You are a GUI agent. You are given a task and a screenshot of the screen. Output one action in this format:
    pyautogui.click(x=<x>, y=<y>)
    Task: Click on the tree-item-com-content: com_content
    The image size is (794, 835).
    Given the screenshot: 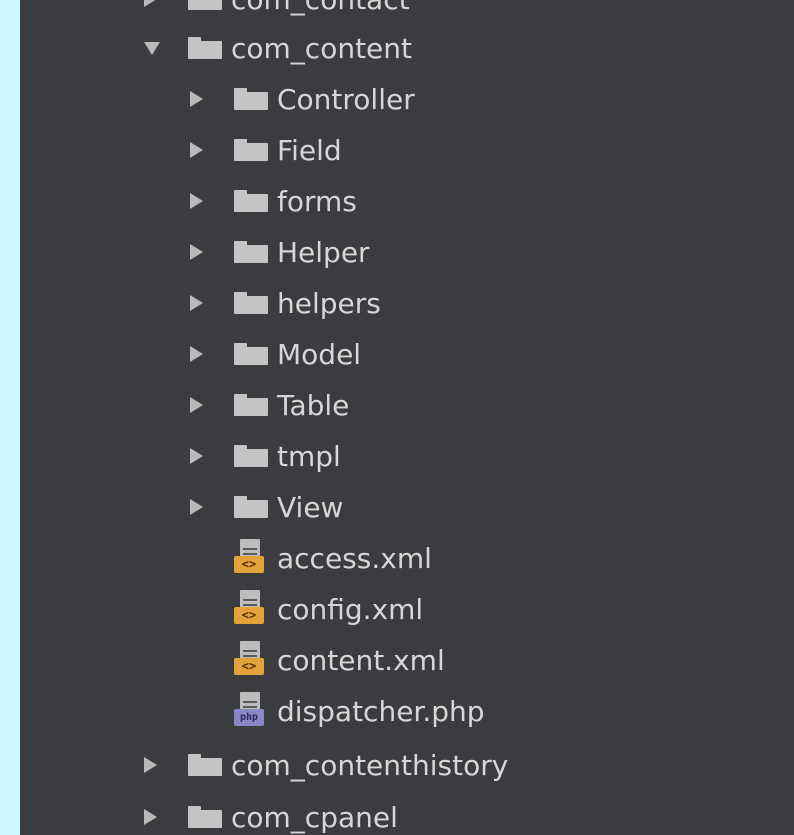 What is the action you would take?
    pyautogui.click(x=407, y=48)
    